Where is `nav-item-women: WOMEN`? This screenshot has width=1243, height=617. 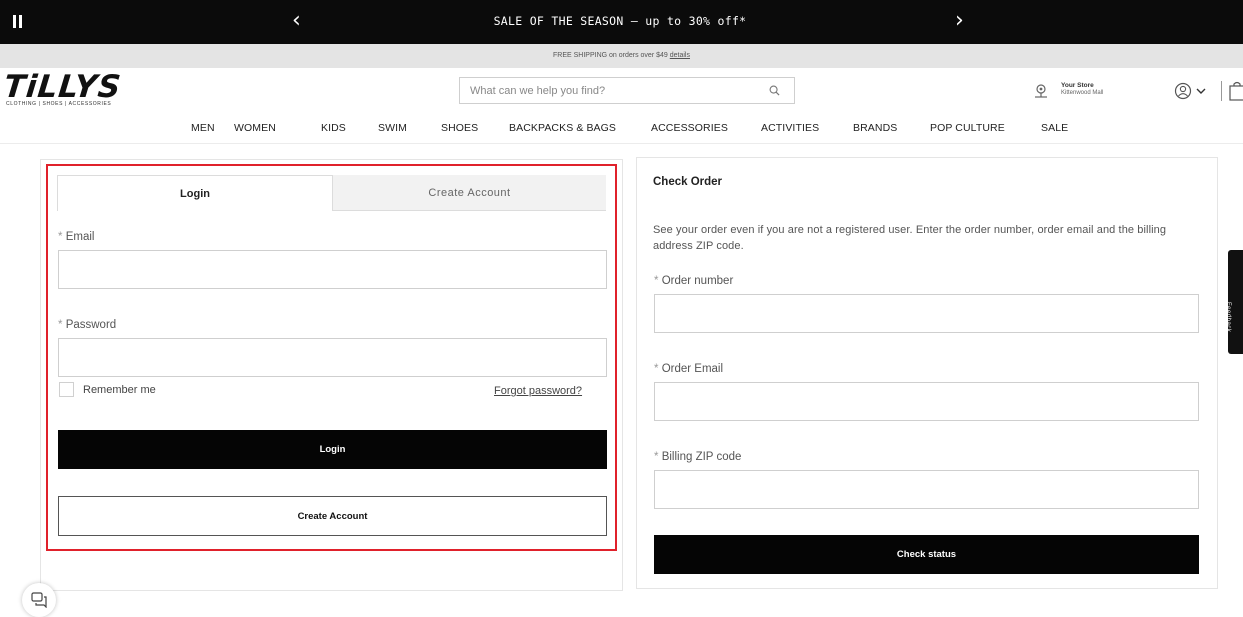 nav-item-women: WOMEN is located at coordinates (255, 128).